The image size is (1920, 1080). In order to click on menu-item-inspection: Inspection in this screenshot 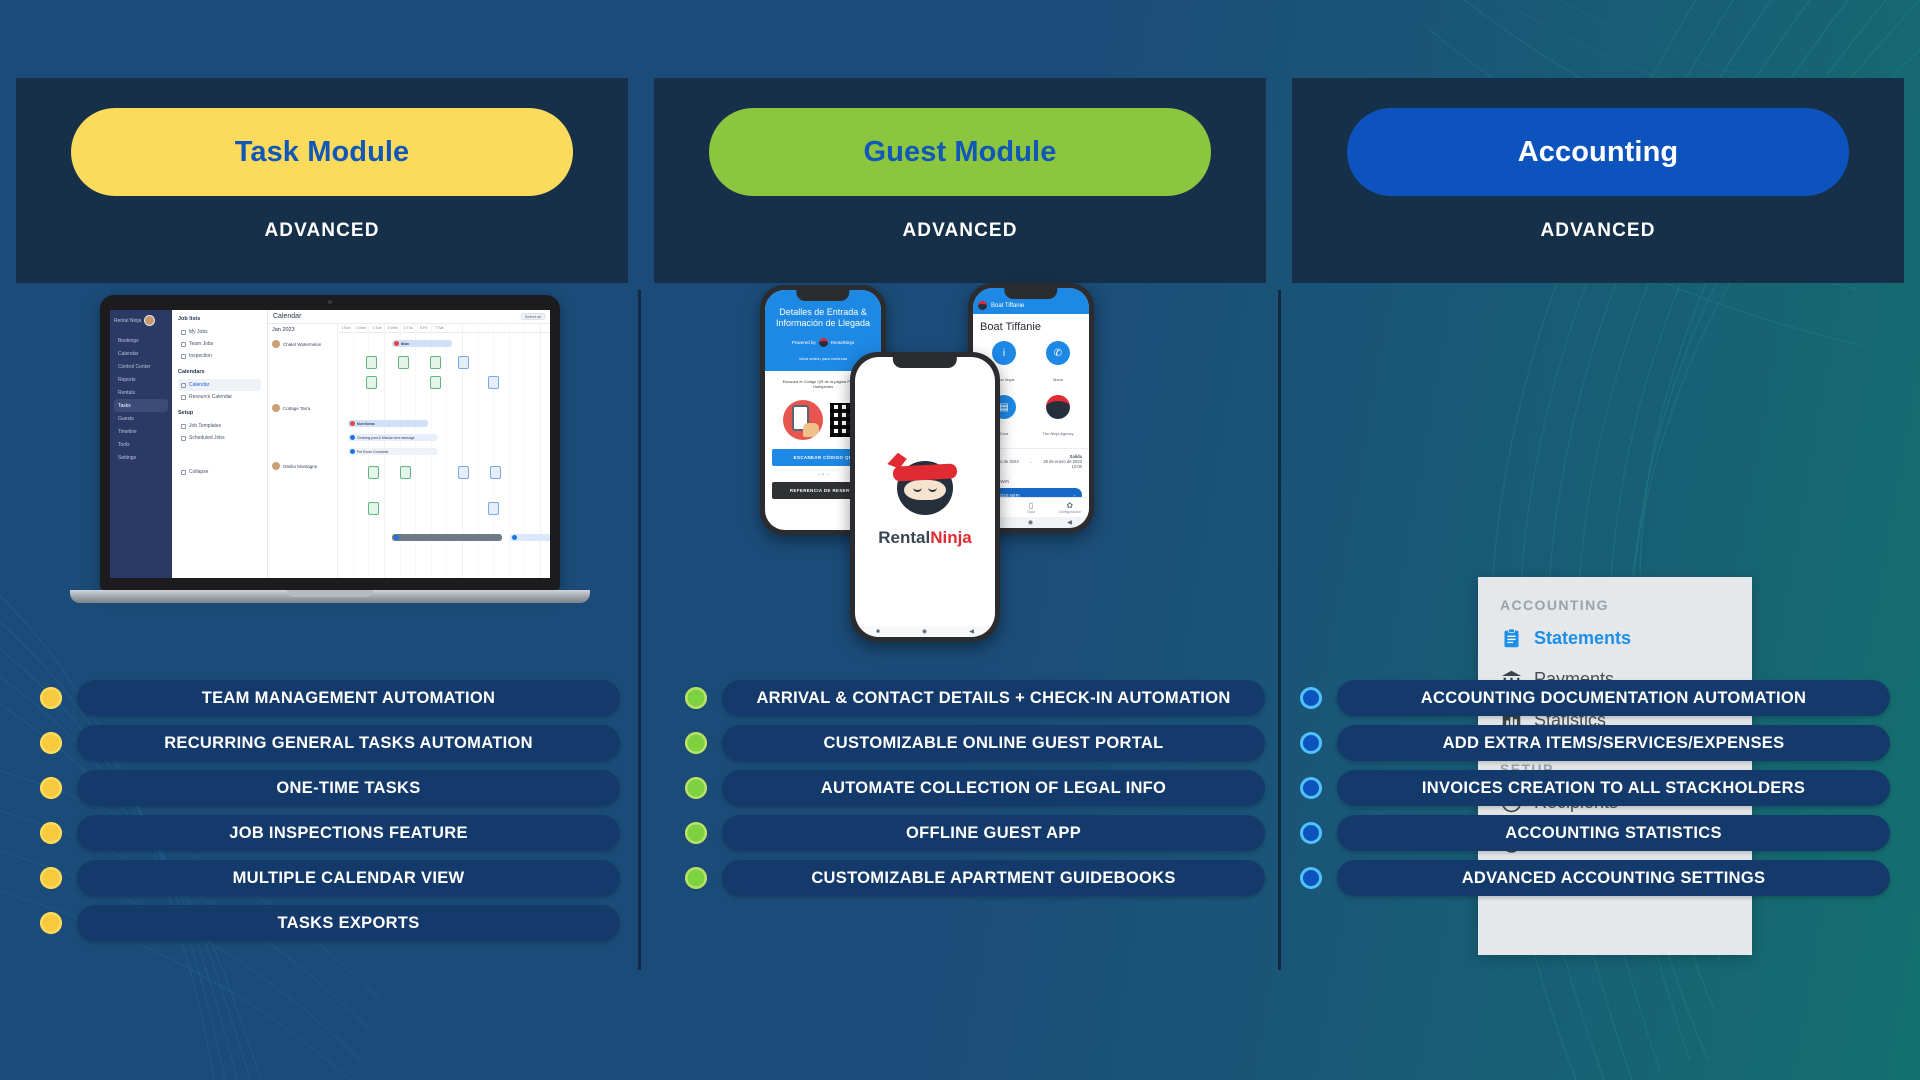, I will do `click(219, 356)`.